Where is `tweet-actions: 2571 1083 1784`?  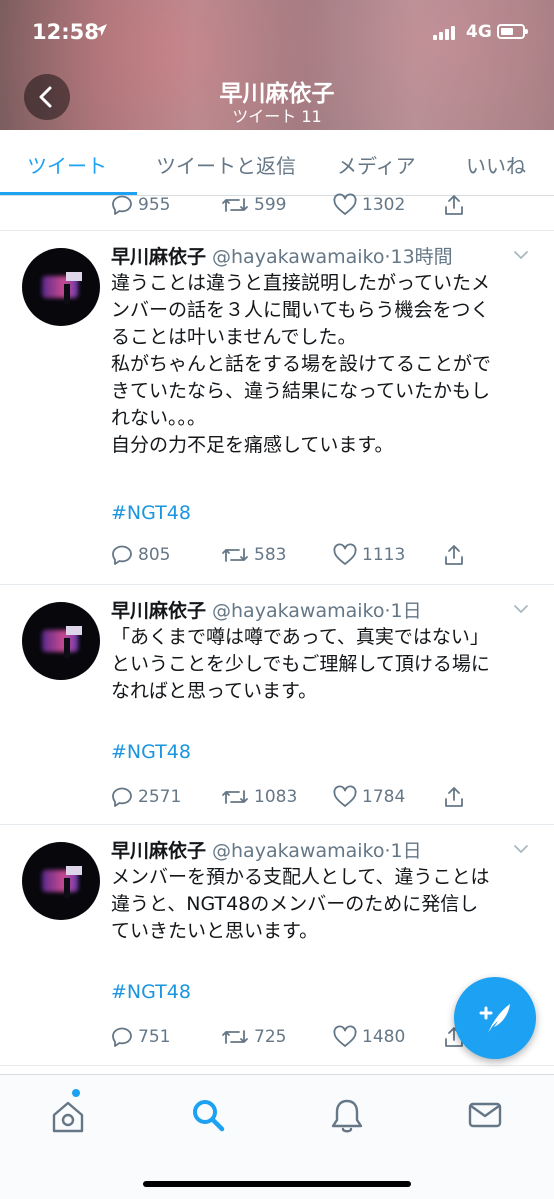 tweet-actions: 2571 1083 1784 is located at coordinates (330, 797).